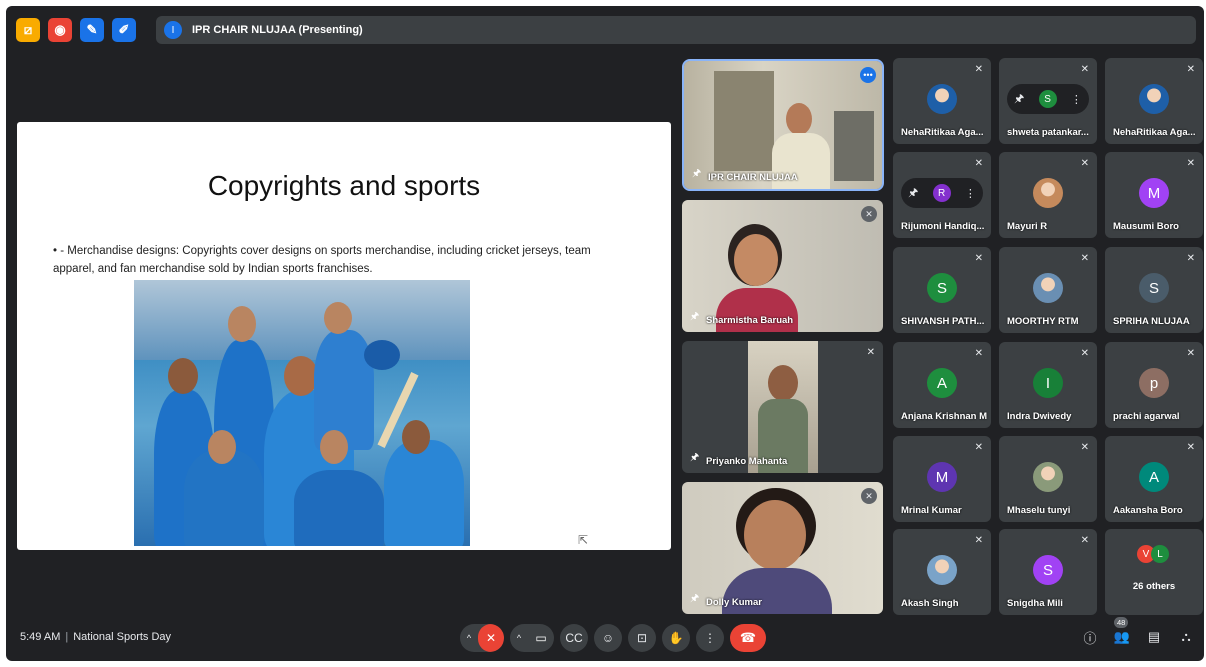 The image size is (1206, 667). What do you see at coordinates (1048, 385) in the screenshot?
I see `participant-tile: ✕ I Indra Dwivedy` at bounding box center [1048, 385].